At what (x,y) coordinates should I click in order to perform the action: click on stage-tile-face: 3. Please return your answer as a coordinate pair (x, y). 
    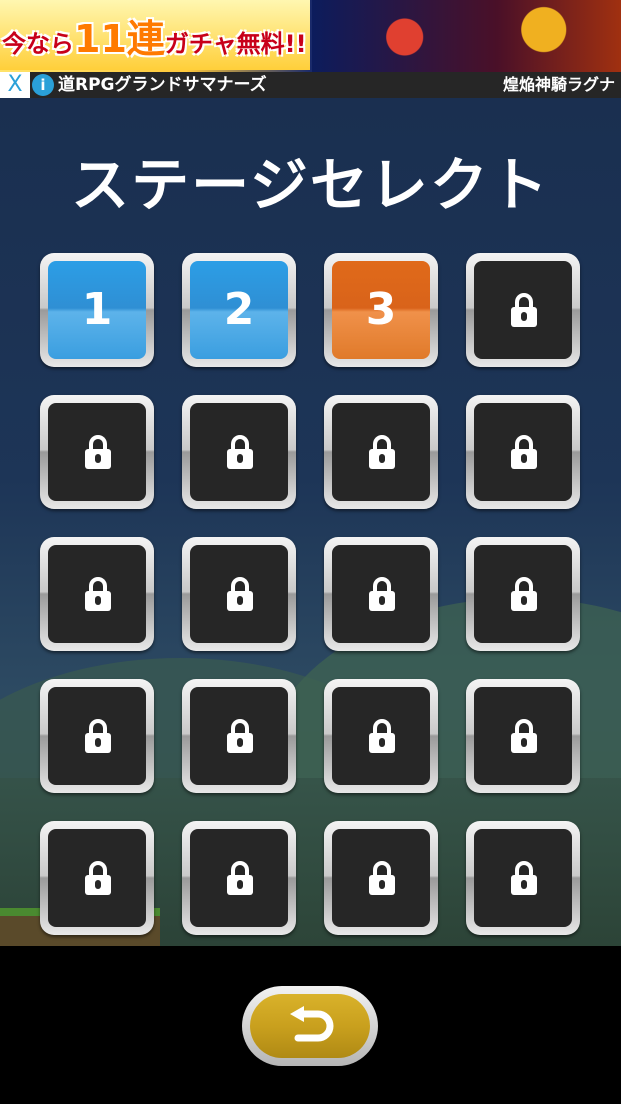
    Looking at the image, I should click on (381, 310).